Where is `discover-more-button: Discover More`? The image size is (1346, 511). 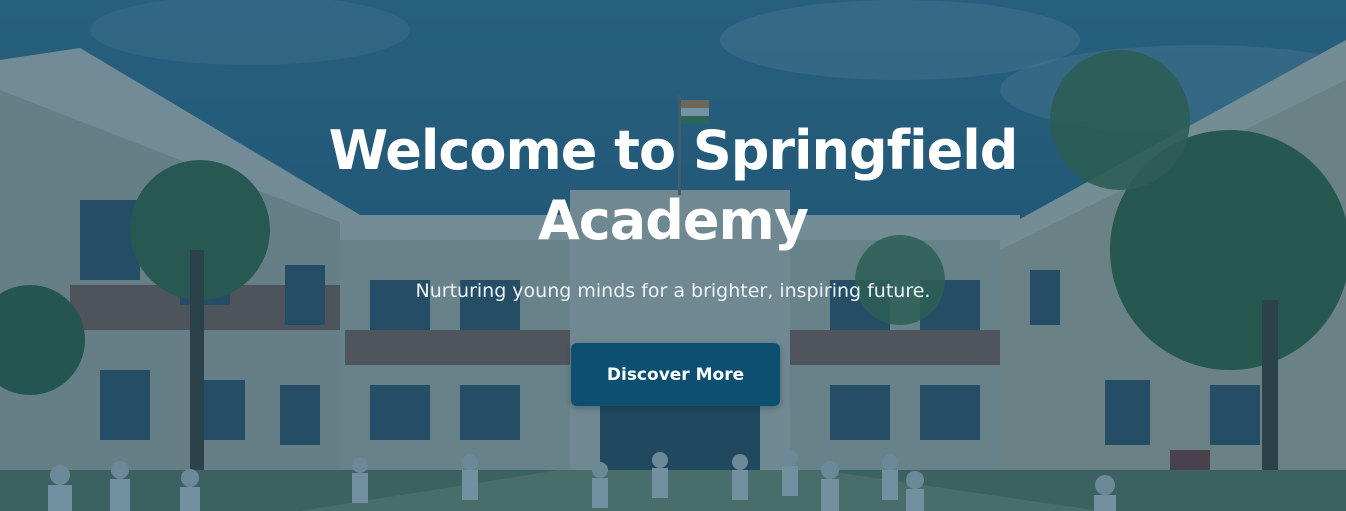 discover-more-button: Discover More is located at coordinates (675, 374).